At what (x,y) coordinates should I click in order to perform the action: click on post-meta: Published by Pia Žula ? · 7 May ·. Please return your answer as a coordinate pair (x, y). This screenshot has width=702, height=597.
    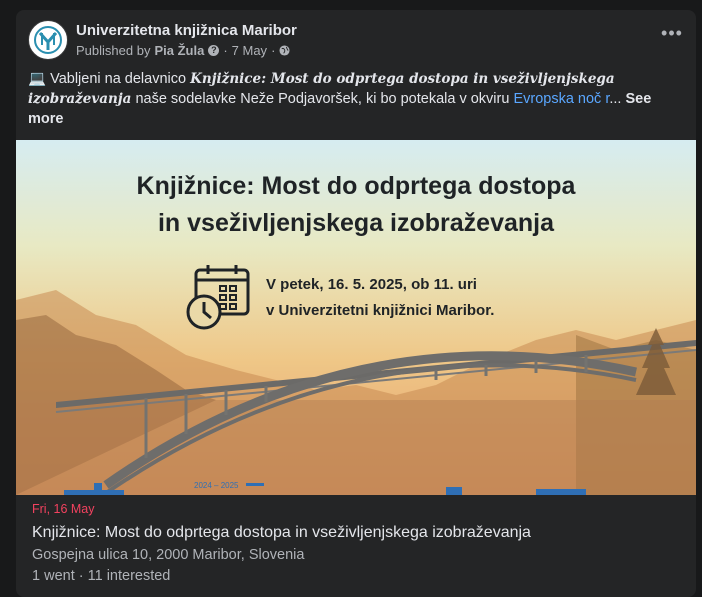
    Looking at the image, I should click on (183, 50).